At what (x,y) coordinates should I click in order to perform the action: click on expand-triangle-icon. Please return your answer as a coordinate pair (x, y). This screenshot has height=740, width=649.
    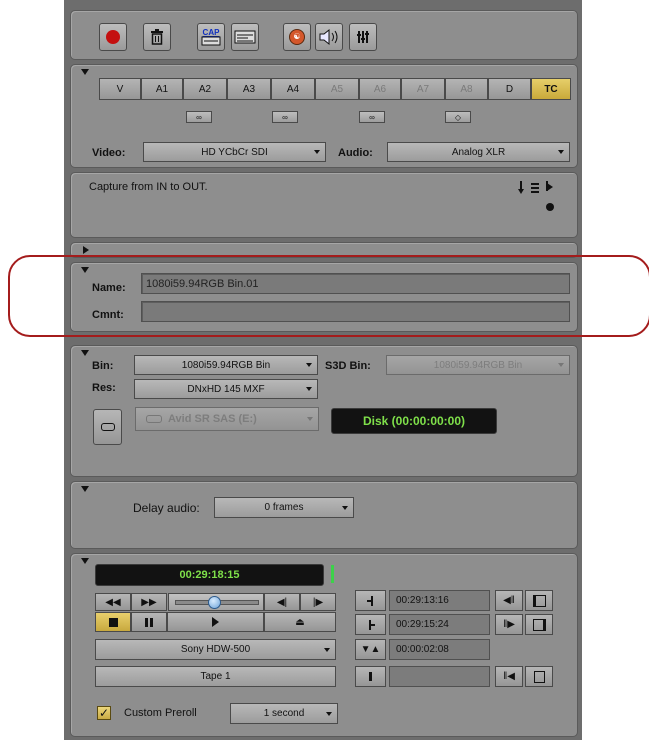
    Looking at the image, I should click on (86, 250).